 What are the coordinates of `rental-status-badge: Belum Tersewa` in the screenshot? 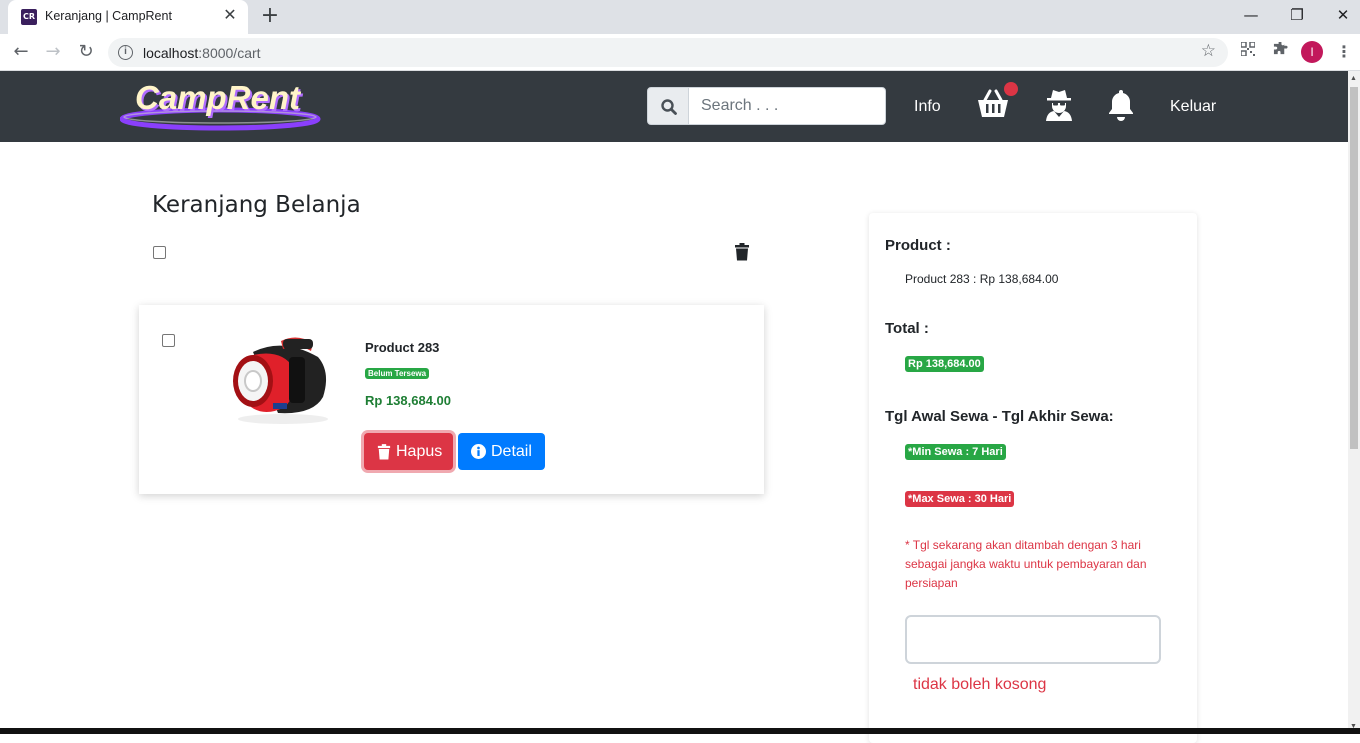 It's located at (397, 373).